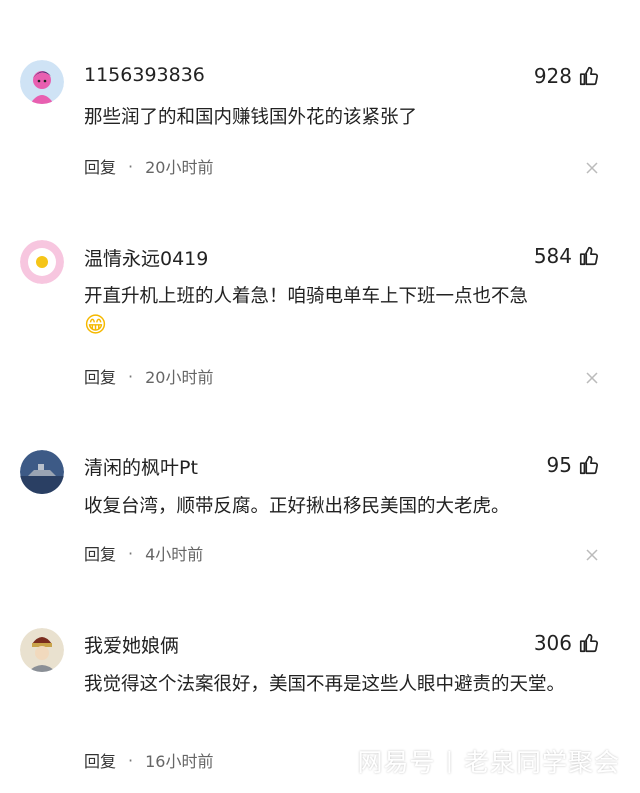 The width and height of the screenshot is (640, 793). I want to click on timestamp: 4小时前, so click(174, 554).